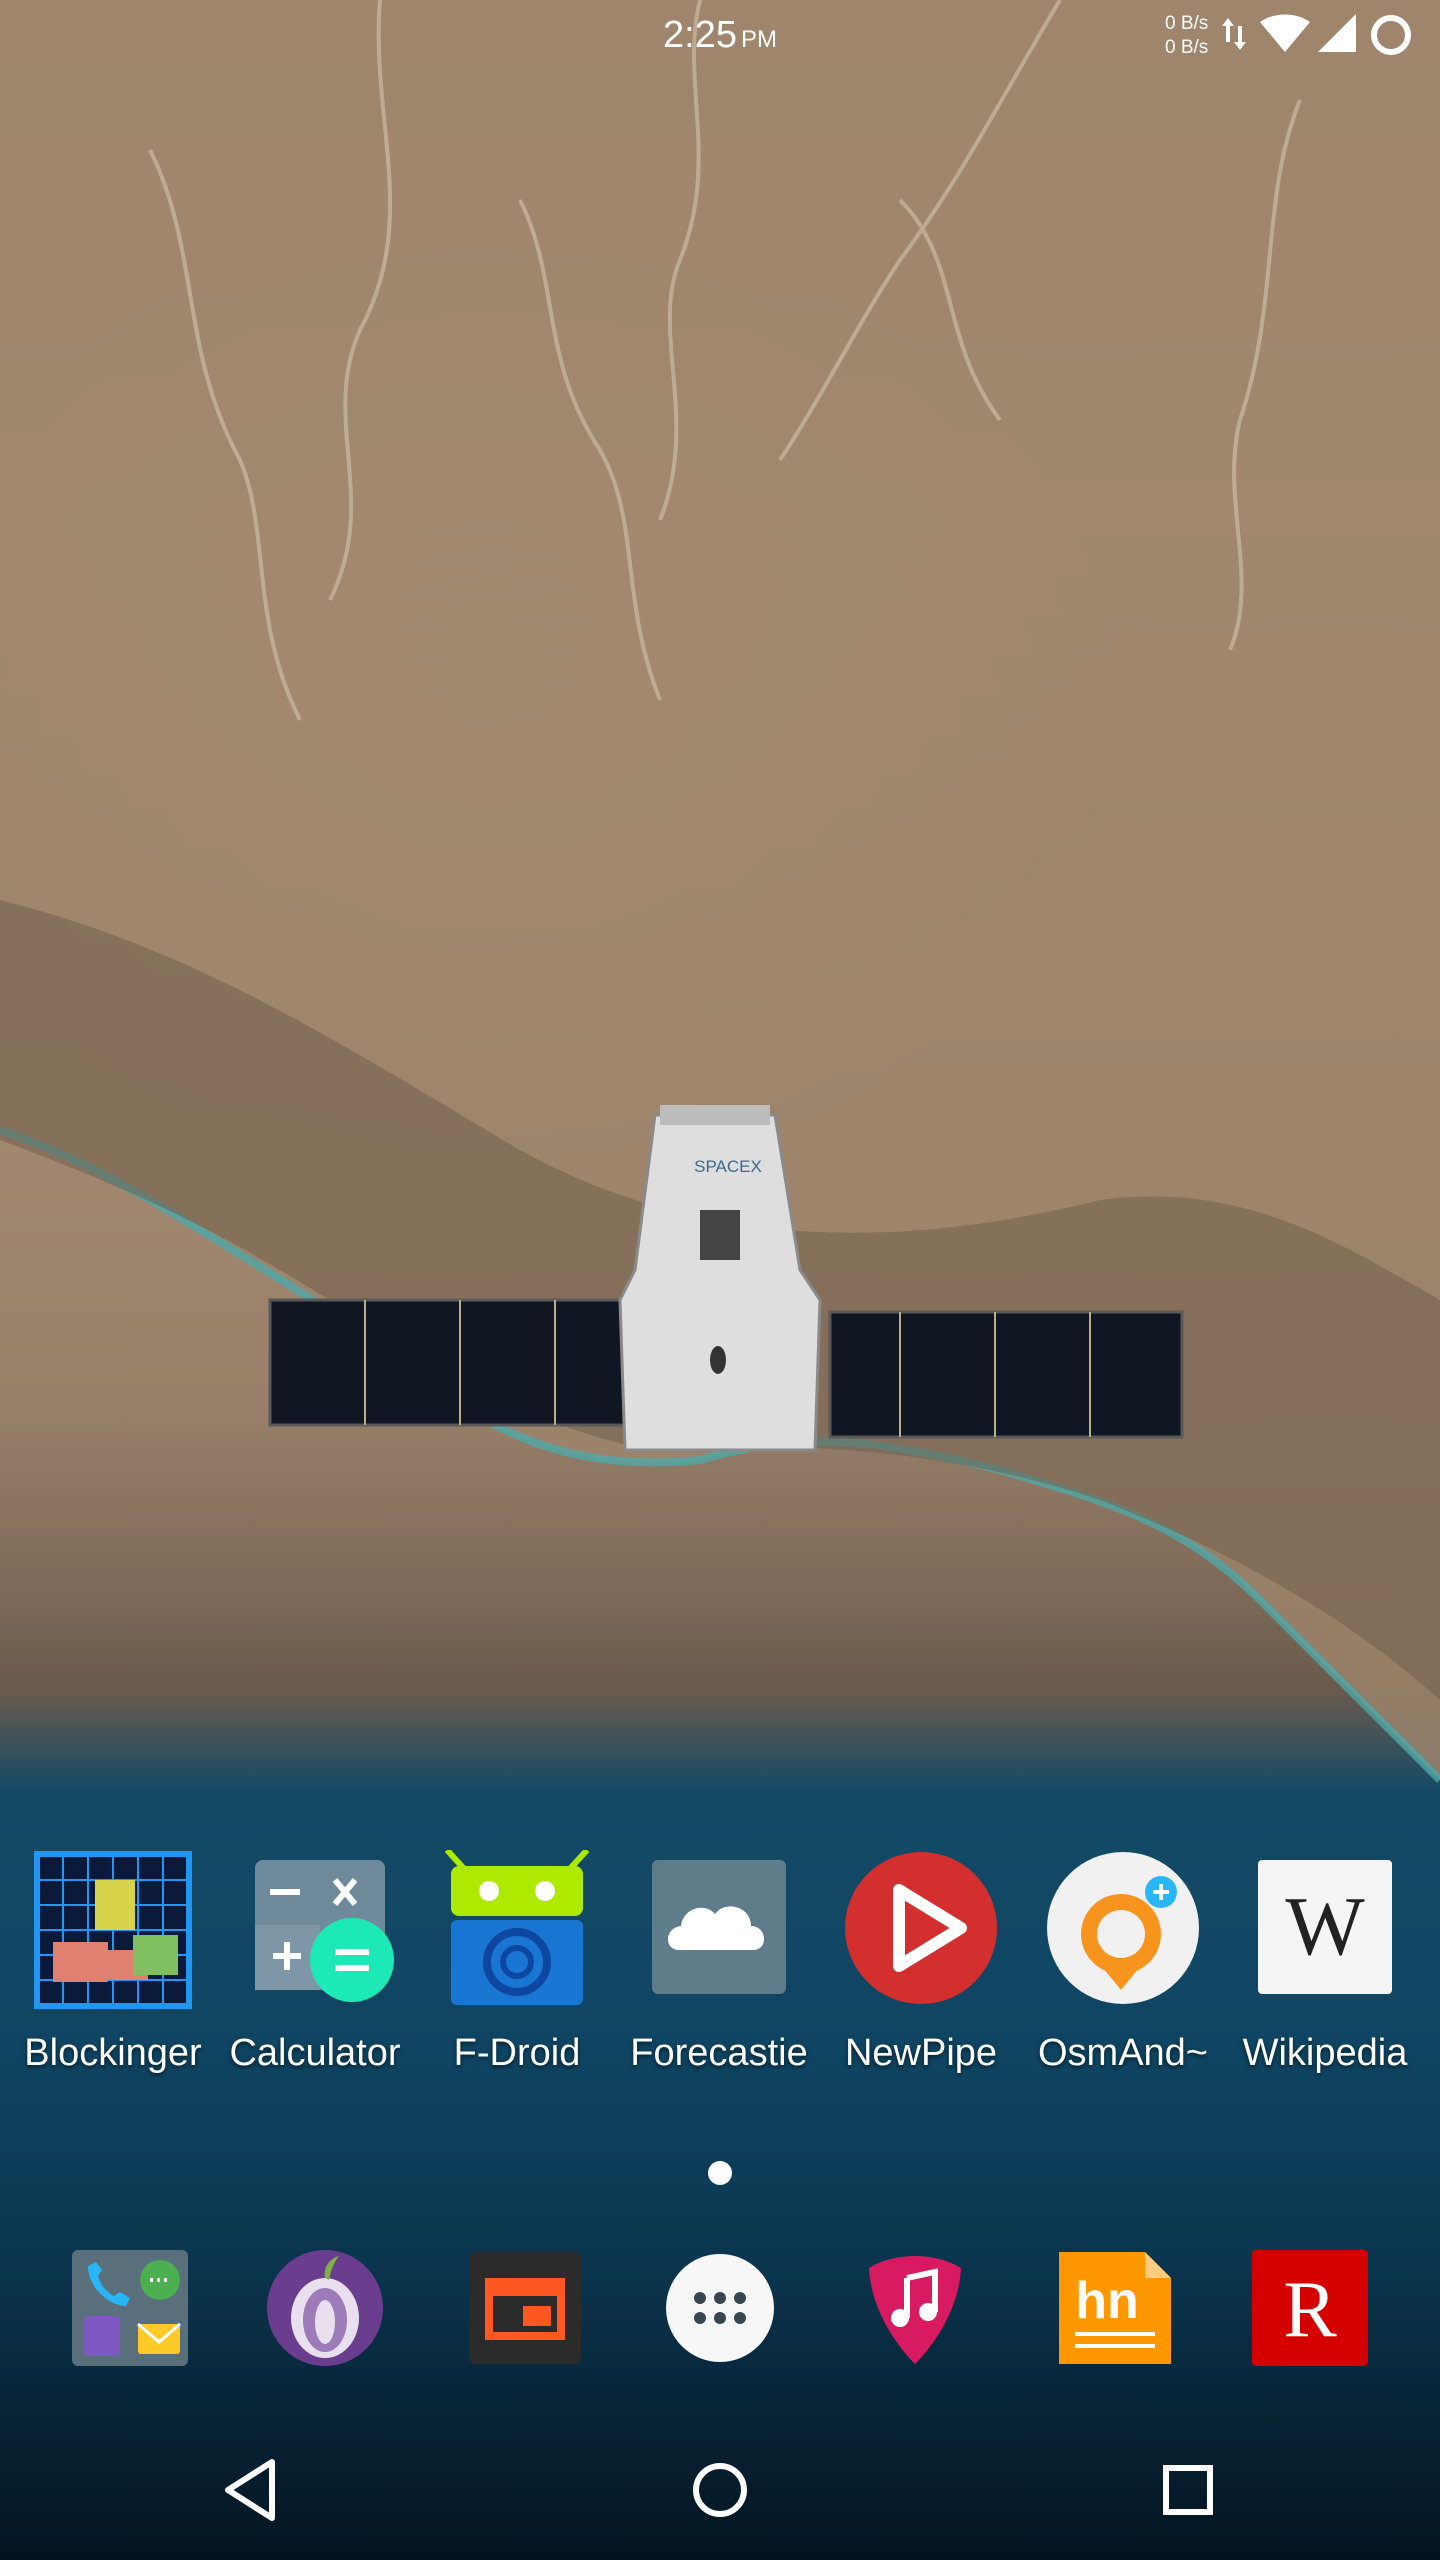 The width and height of the screenshot is (1440, 2560). Describe the element at coordinates (921, 1930) in the screenshot. I see `play-icon` at that location.